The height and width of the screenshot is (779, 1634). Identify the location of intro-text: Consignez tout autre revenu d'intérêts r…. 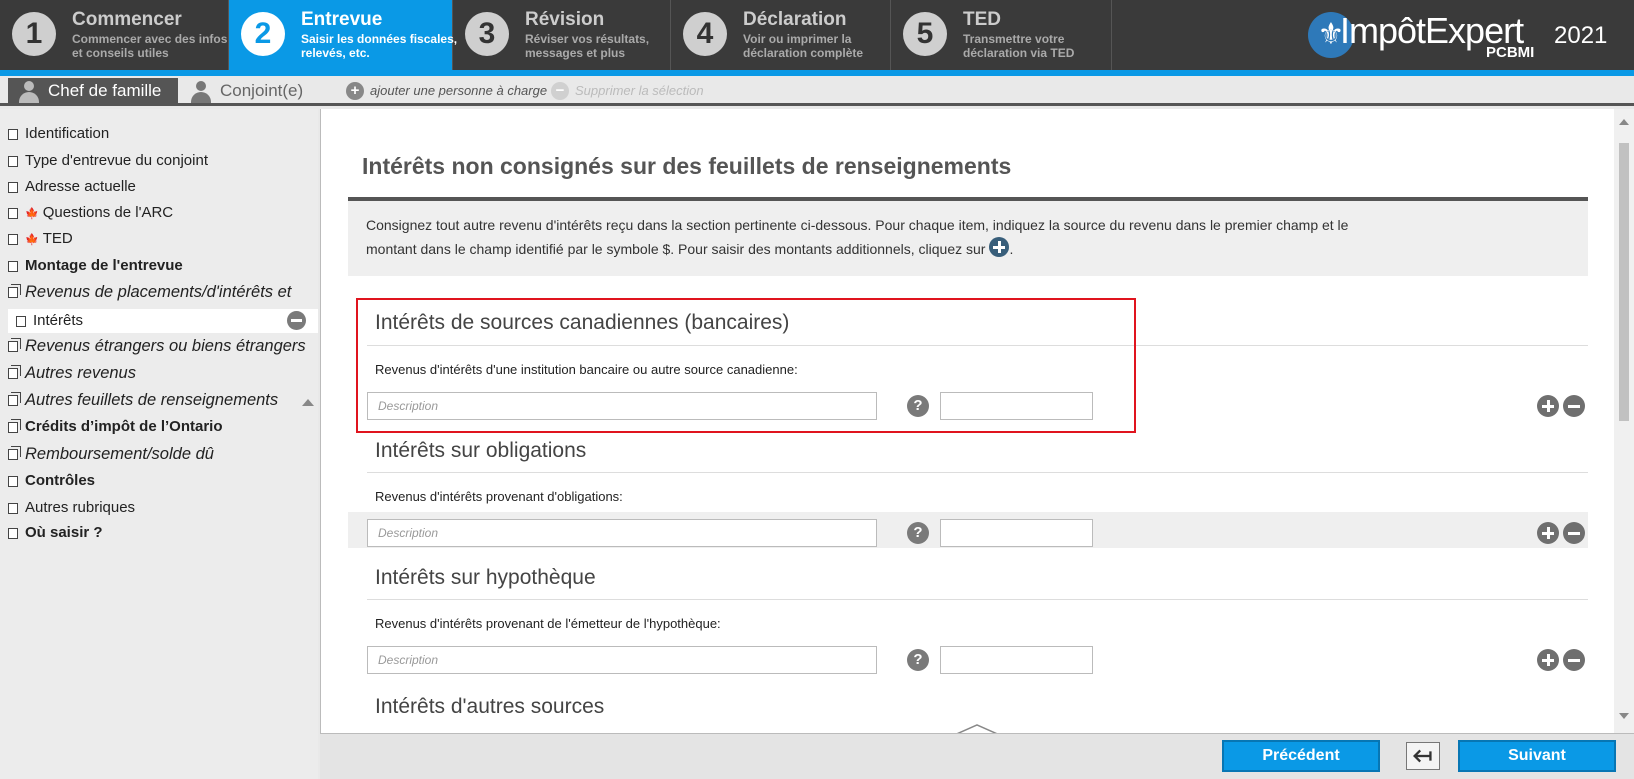
(968, 238).